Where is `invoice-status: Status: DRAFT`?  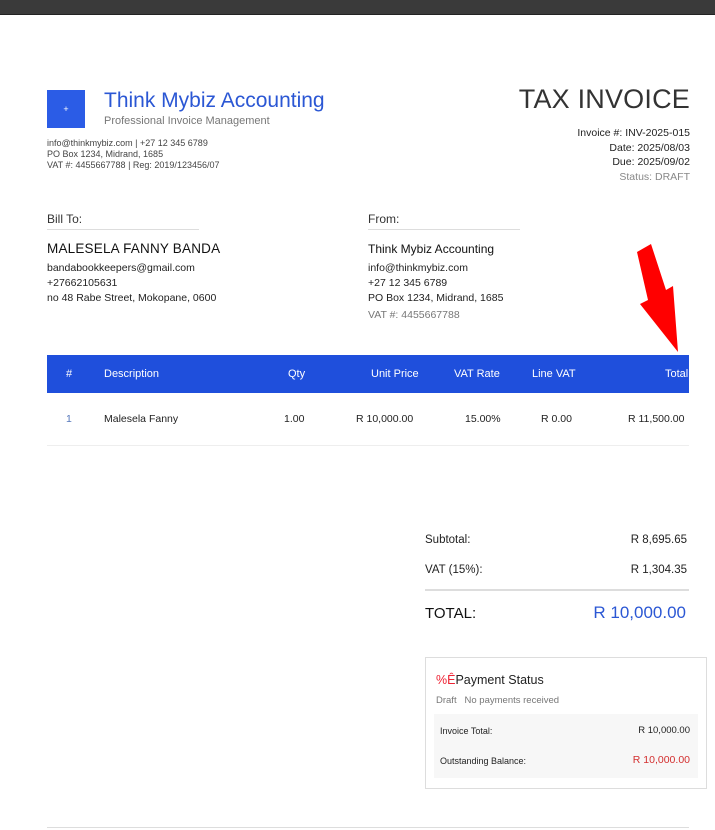 invoice-status: Status: DRAFT is located at coordinates (654, 176).